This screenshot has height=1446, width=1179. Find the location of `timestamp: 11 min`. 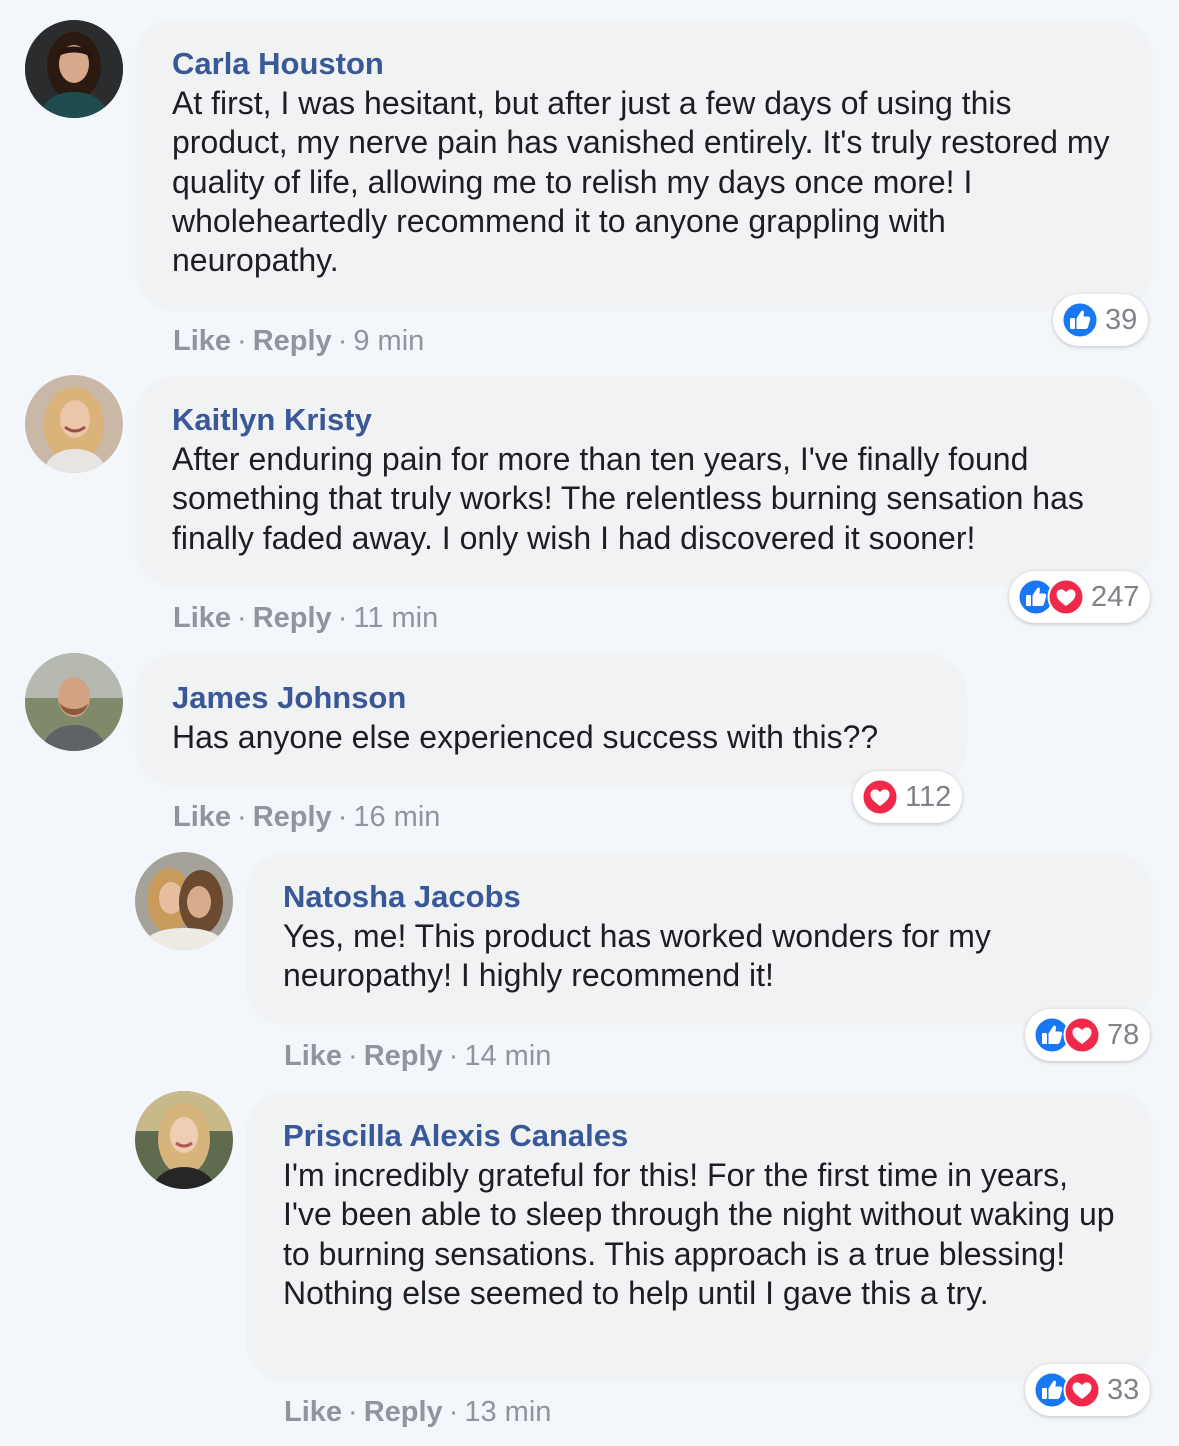

timestamp: 11 min is located at coordinates (395, 618).